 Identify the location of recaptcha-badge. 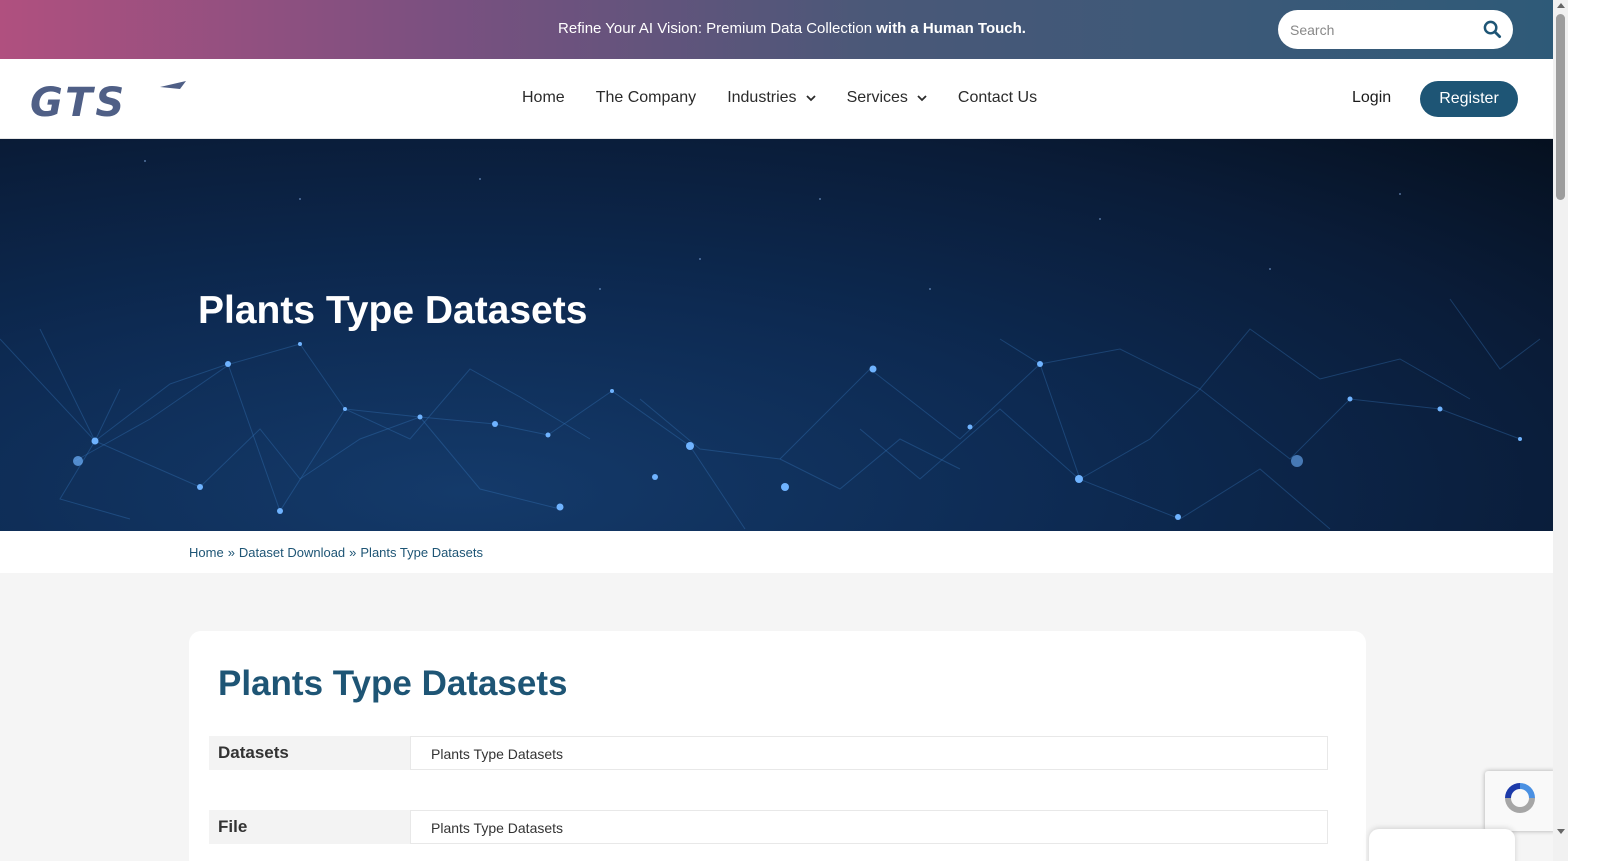
(1520, 801).